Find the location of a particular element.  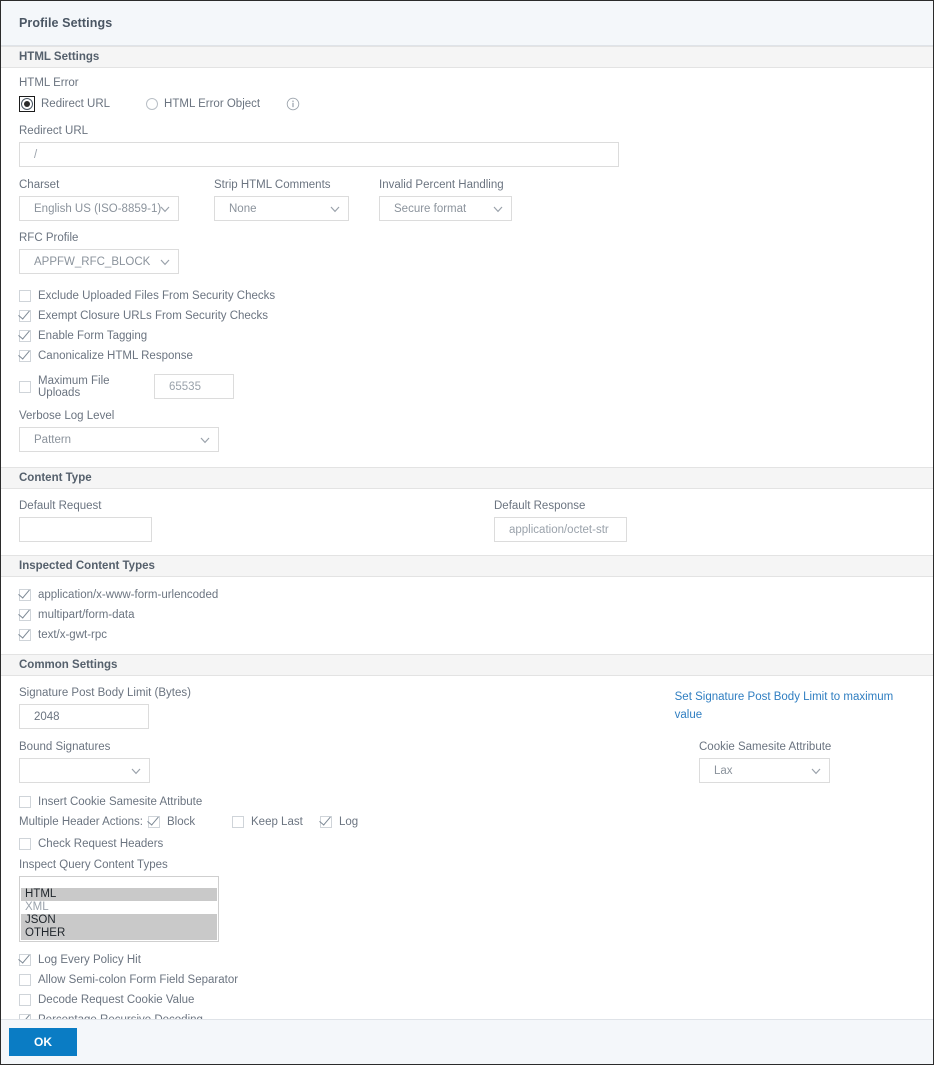

checkbox-maximum-file-uploads-box is located at coordinates (25, 386).